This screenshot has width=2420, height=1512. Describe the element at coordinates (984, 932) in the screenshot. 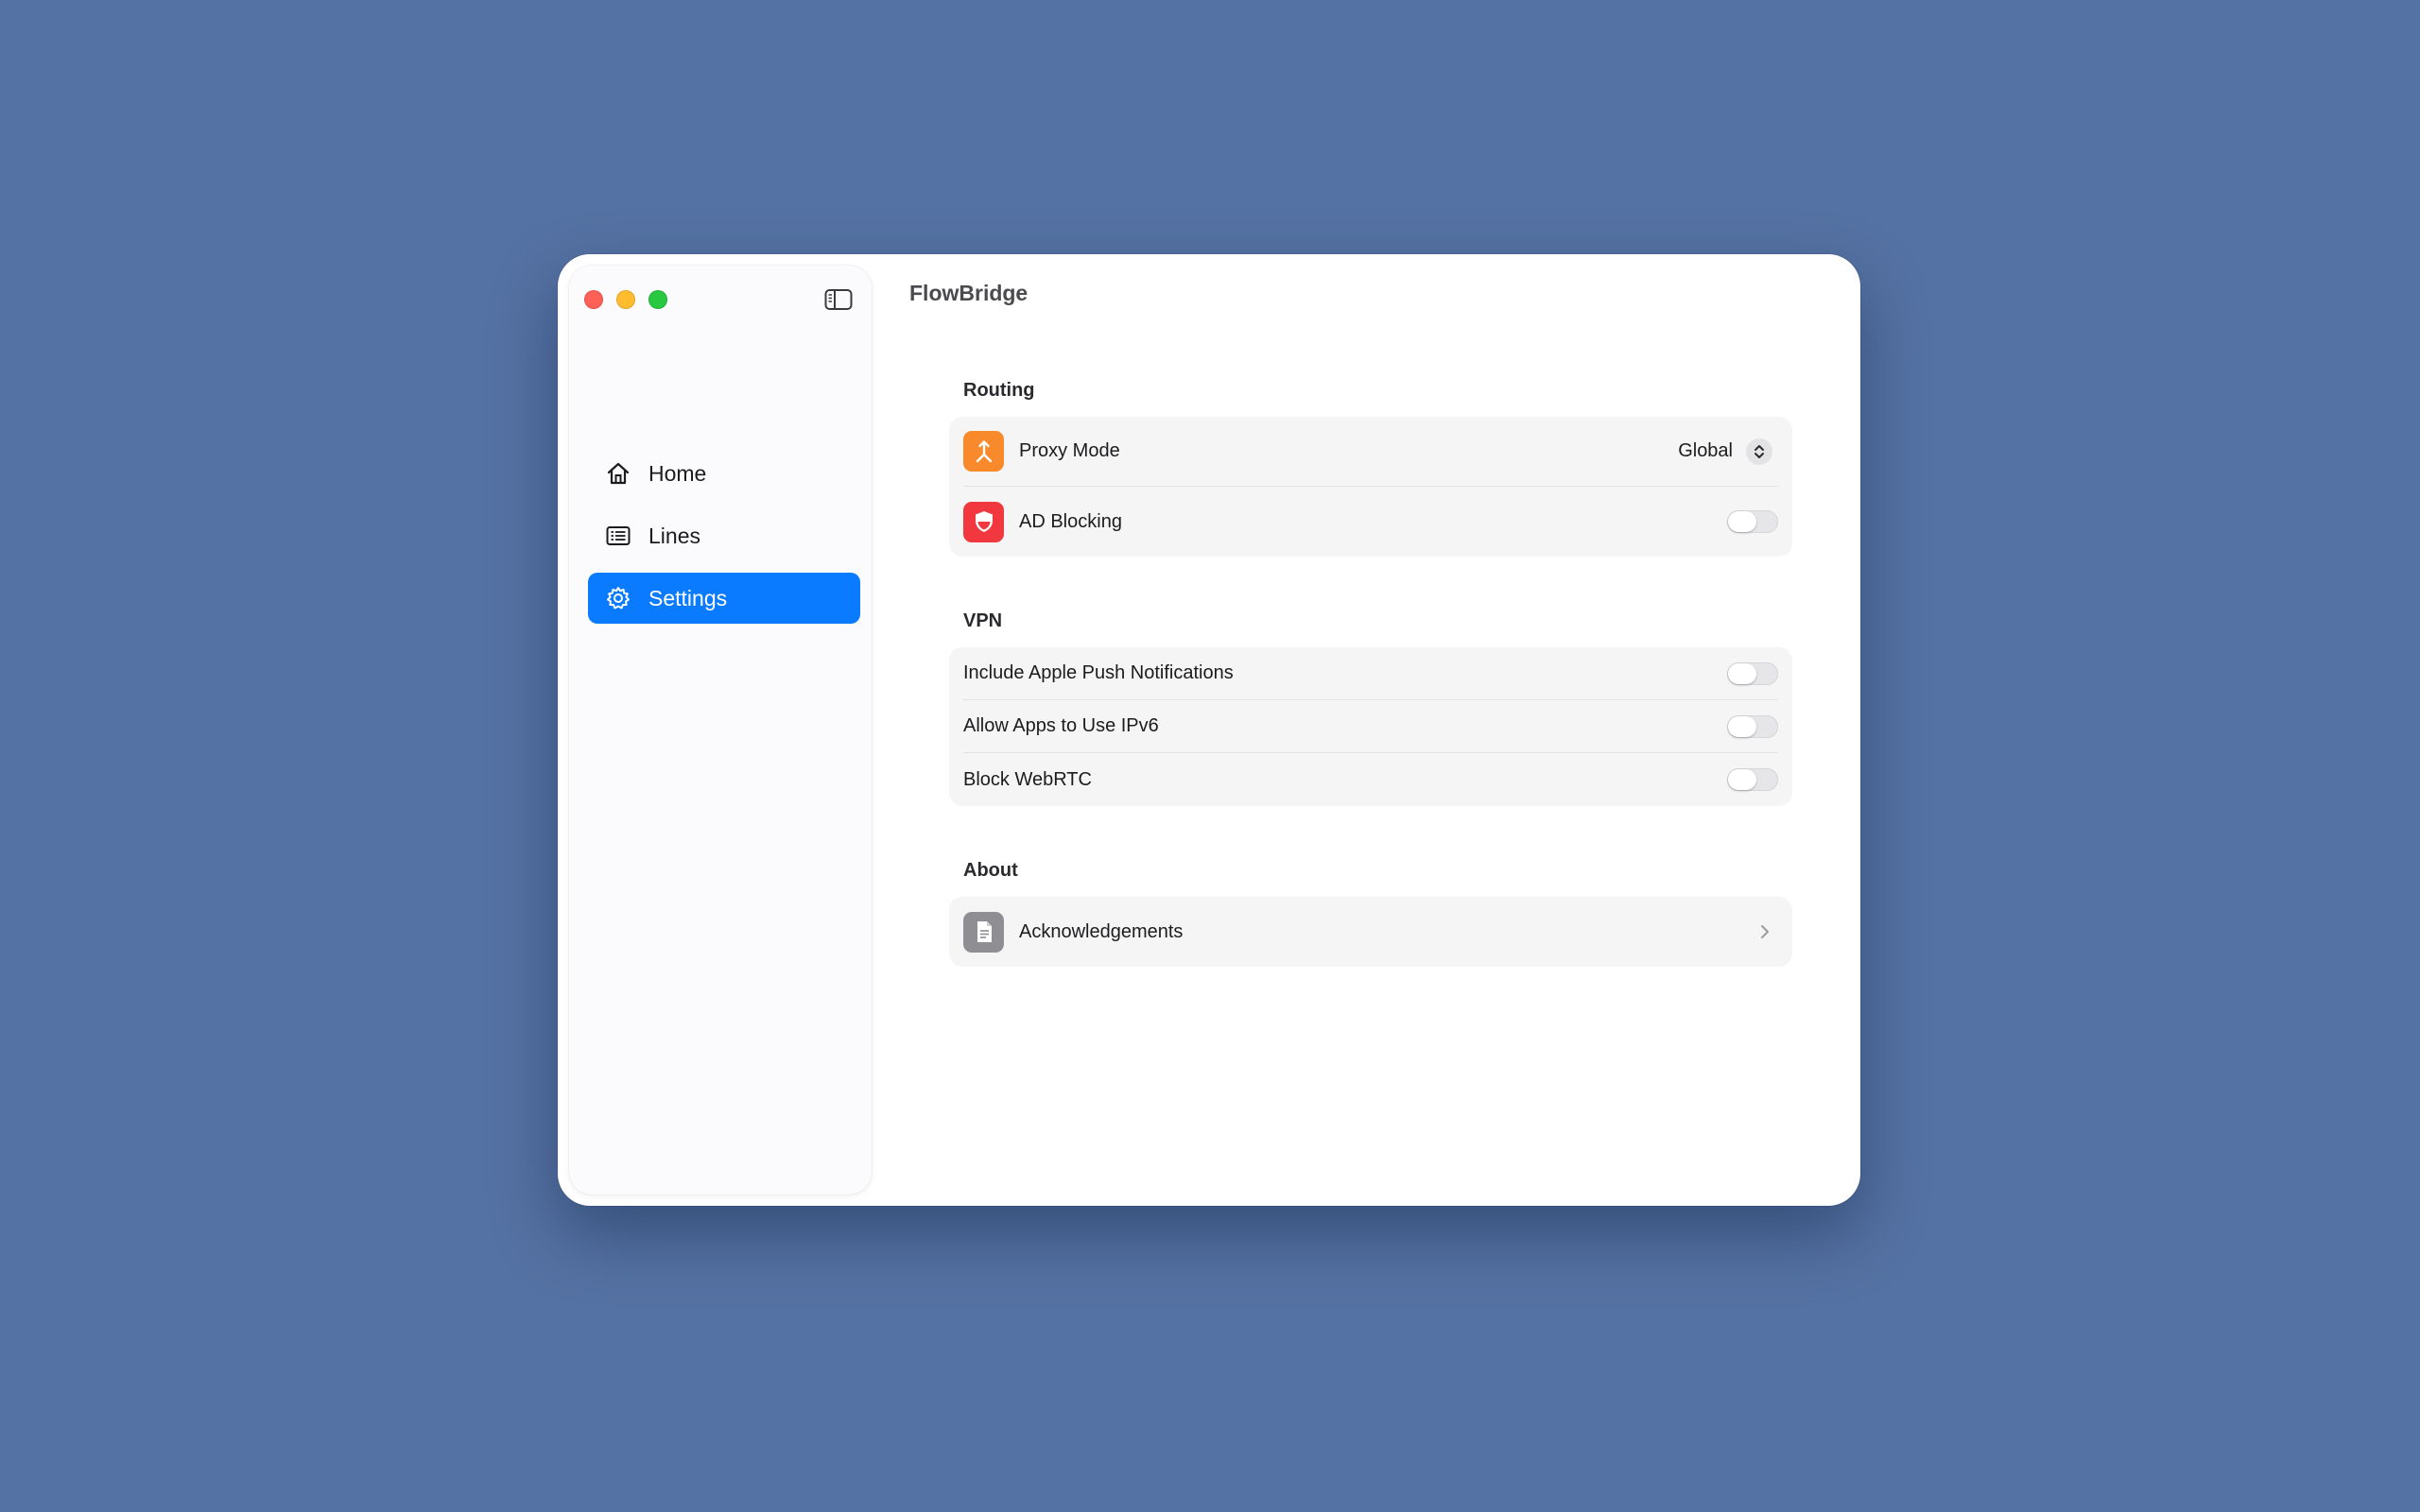

I see `document-icon` at that location.